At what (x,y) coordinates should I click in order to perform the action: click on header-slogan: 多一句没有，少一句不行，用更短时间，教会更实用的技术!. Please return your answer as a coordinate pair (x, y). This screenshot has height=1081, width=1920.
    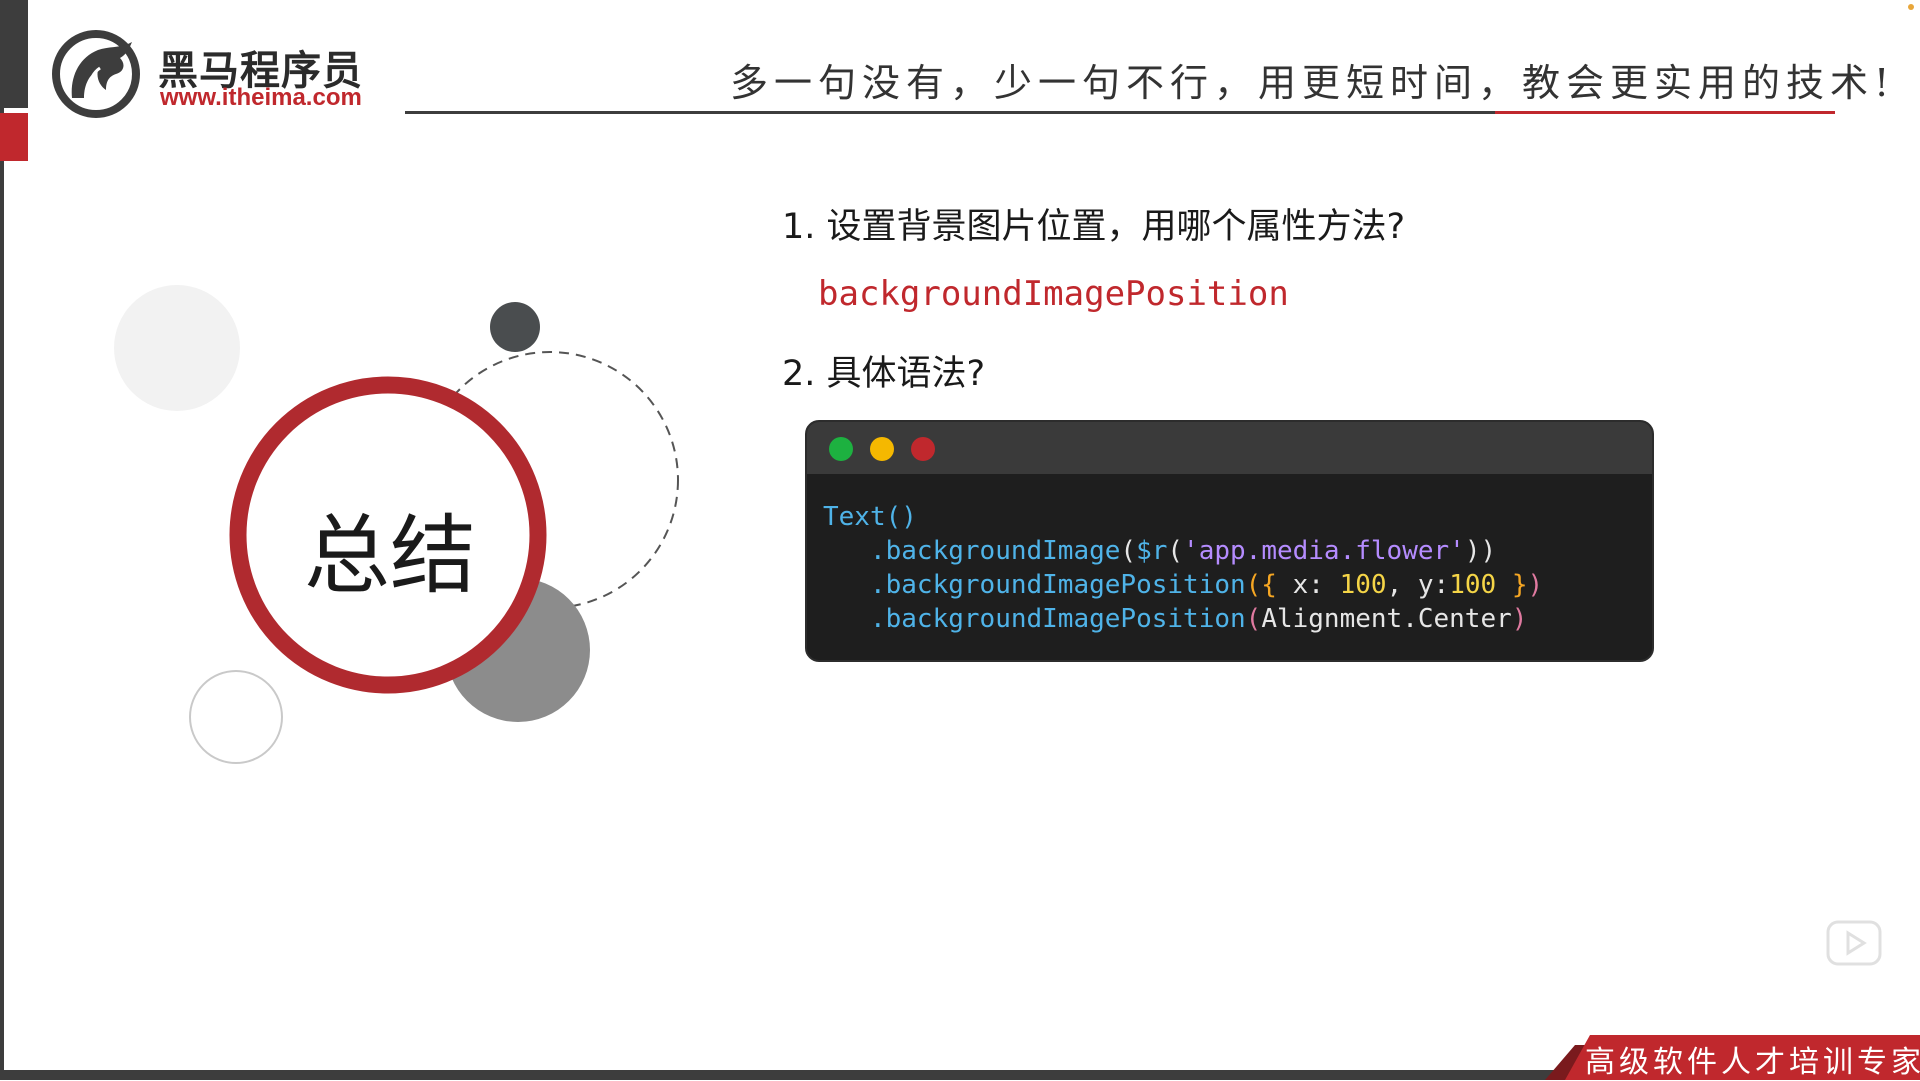
    Looking at the image, I should click on (1313, 83).